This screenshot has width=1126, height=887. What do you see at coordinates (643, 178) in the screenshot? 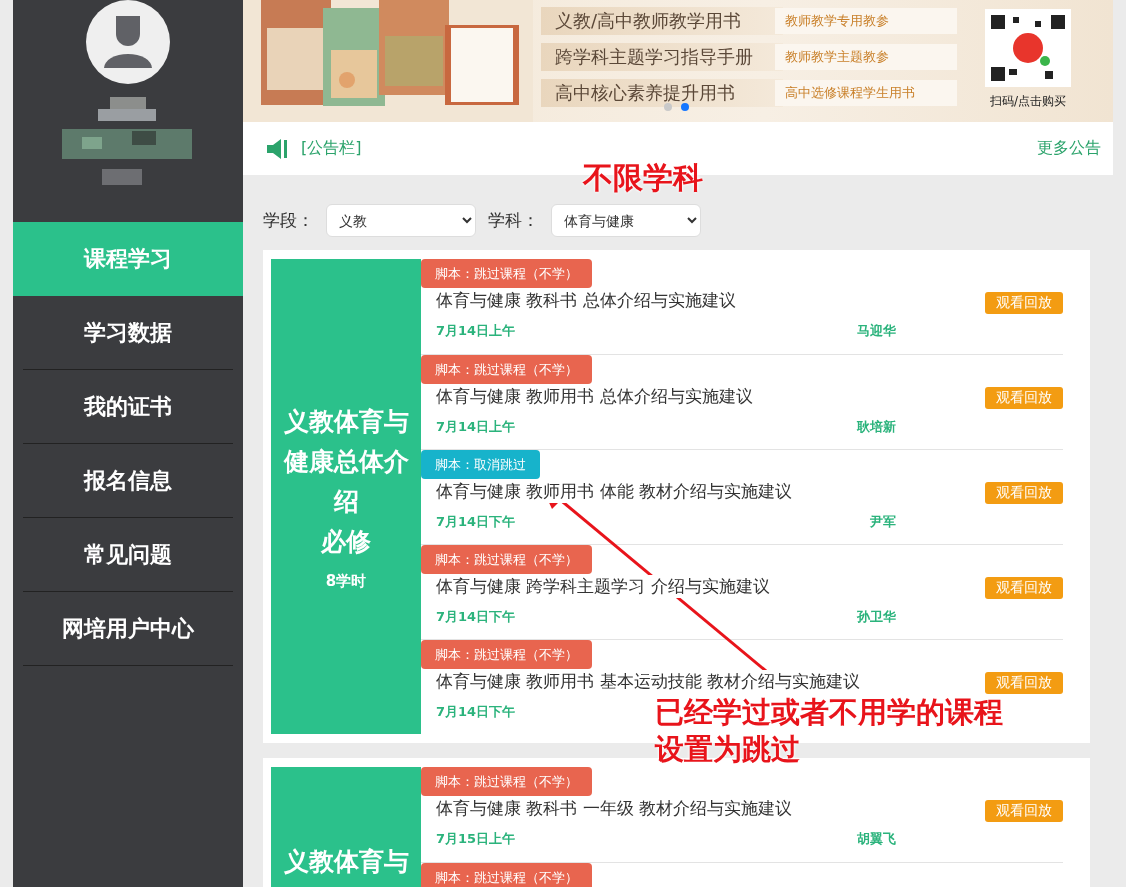
I see `annotation-text: 不限学科` at bounding box center [643, 178].